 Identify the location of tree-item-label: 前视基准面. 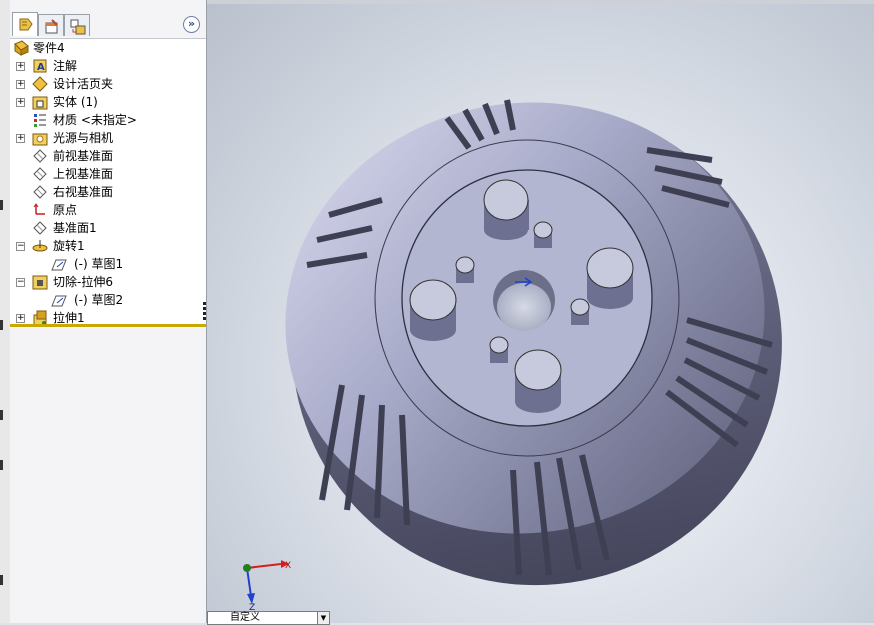
(83, 156).